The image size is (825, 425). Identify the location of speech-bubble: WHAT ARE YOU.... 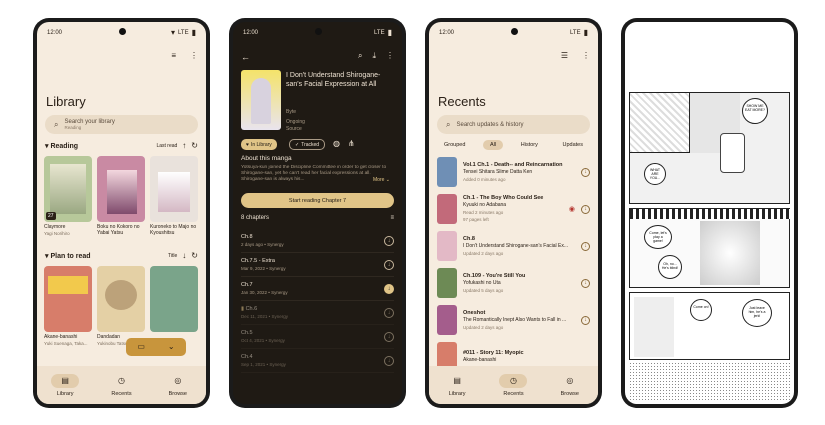
(655, 174).